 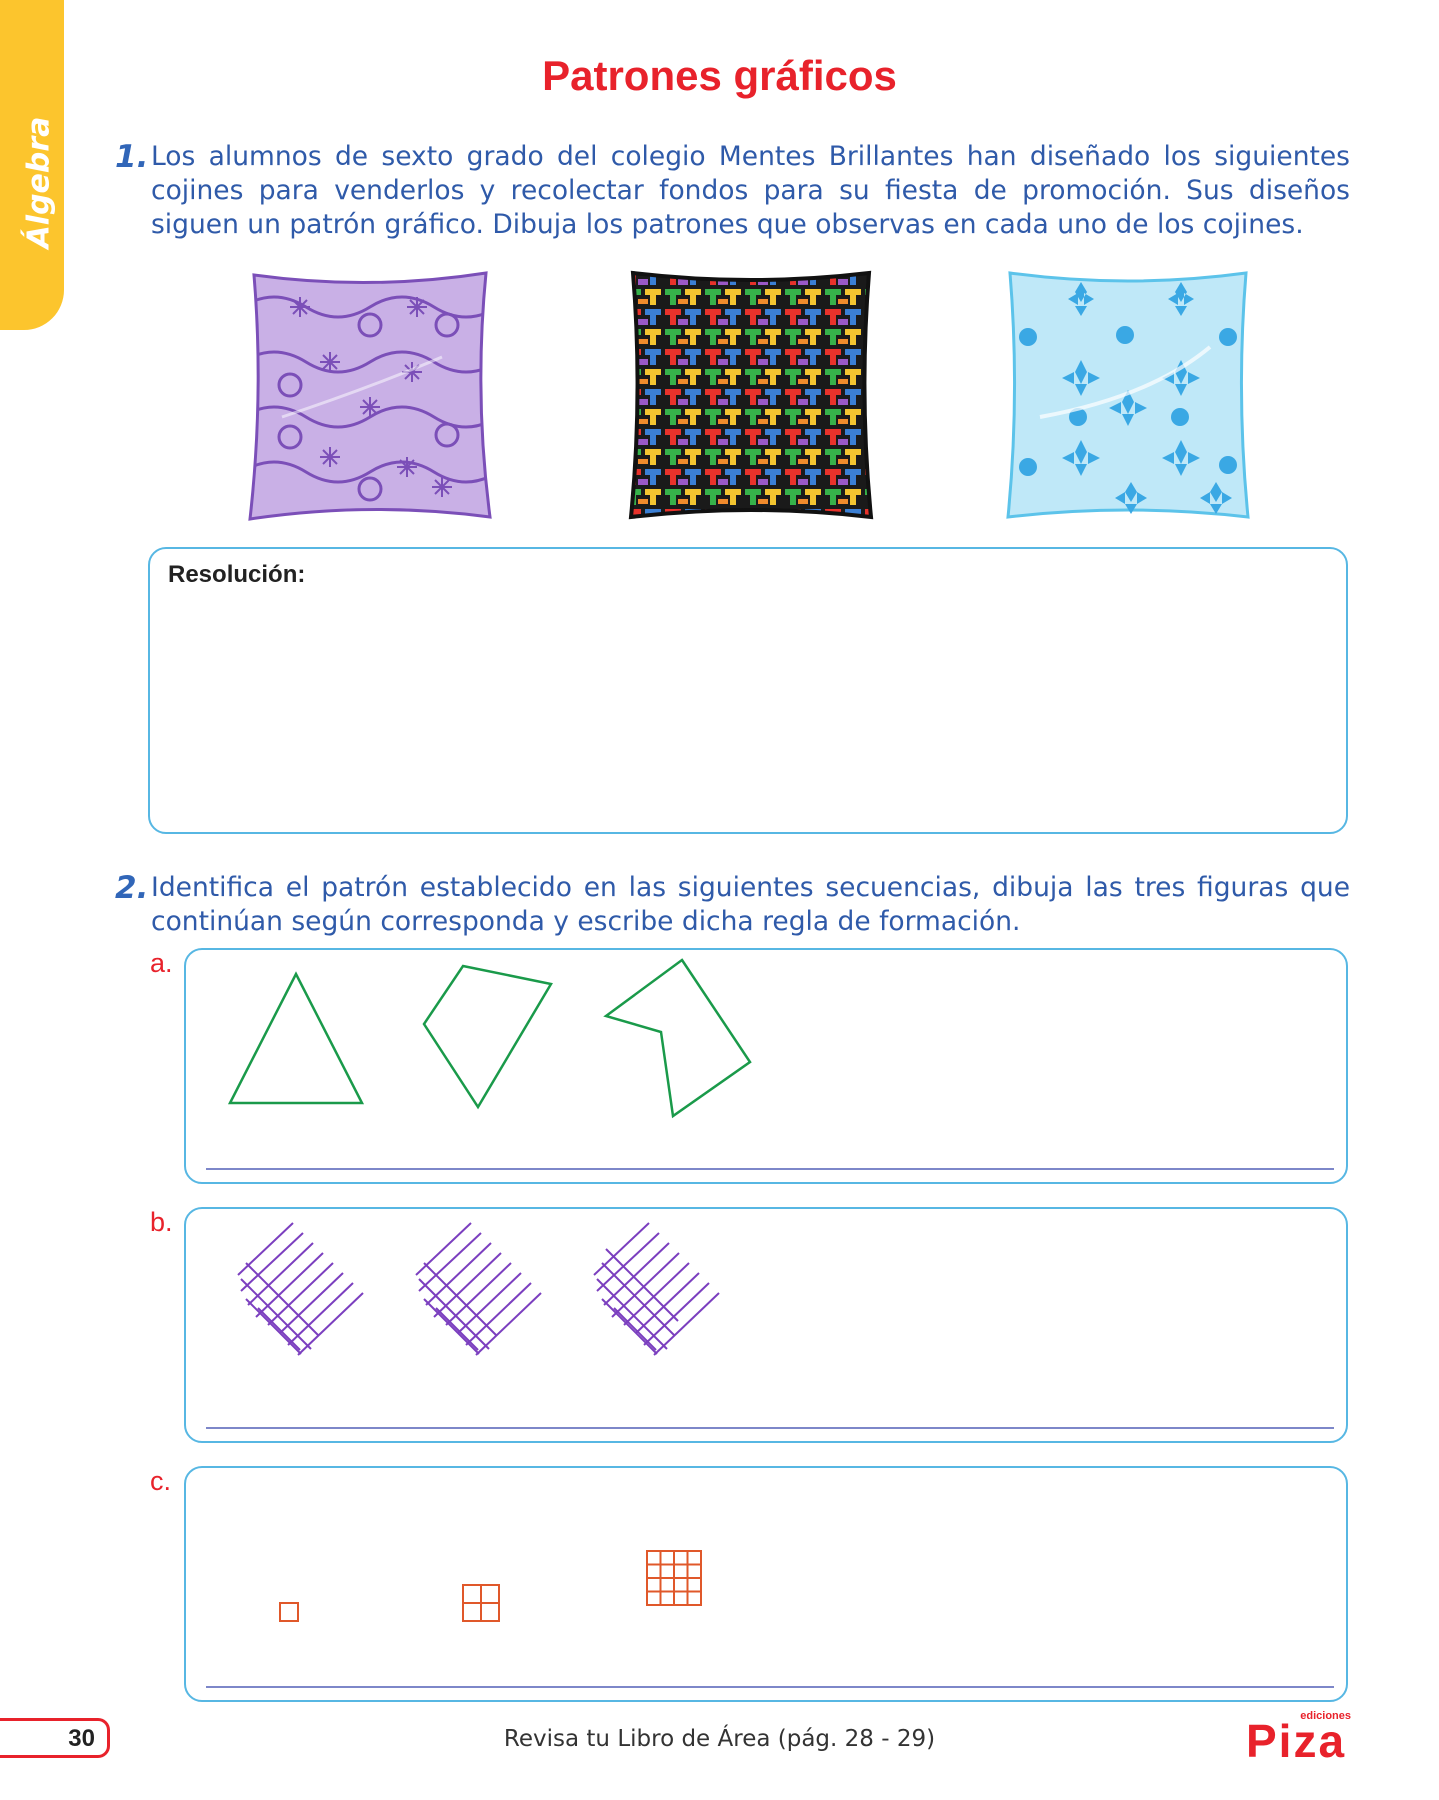 What do you see at coordinates (766, 1066) in the screenshot?
I see `sequence-a-box` at bounding box center [766, 1066].